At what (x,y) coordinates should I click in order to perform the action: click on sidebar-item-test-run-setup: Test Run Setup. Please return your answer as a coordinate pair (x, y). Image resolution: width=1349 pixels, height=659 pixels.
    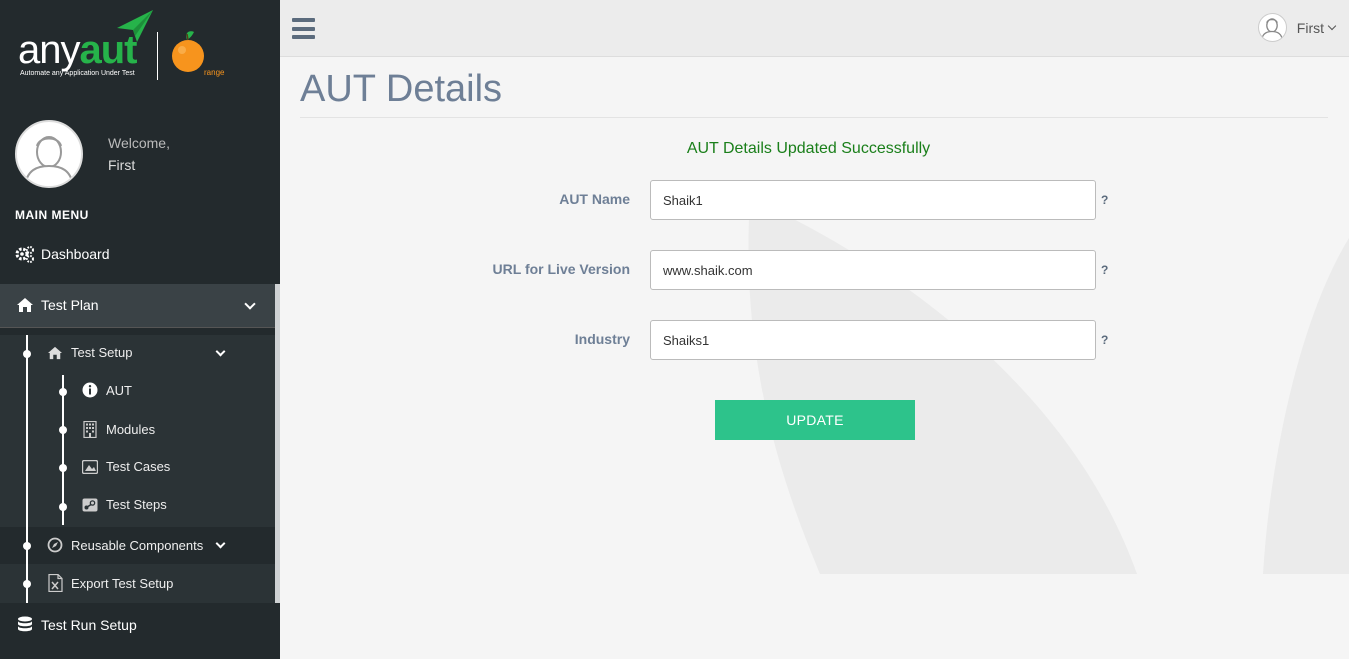
    Looking at the image, I should click on (76, 625).